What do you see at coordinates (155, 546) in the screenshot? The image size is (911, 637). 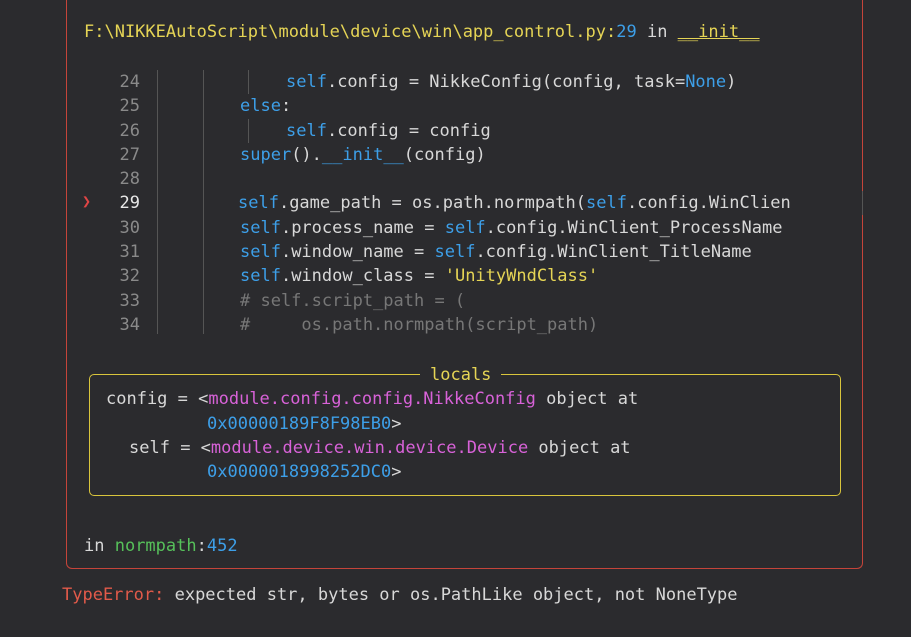 I see `function-name: normpath` at bounding box center [155, 546].